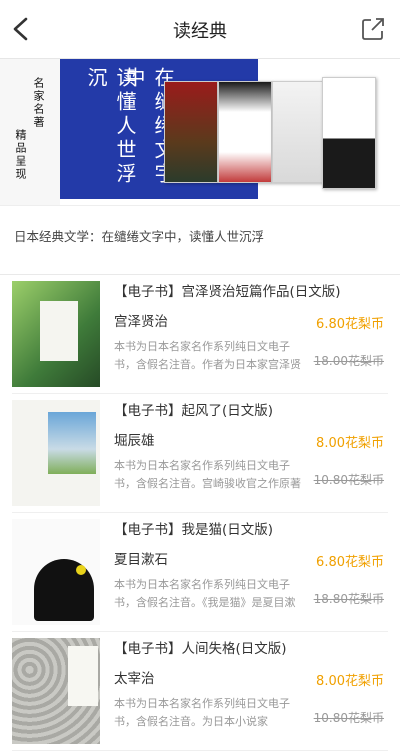 The width and height of the screenshot is (400, 751). I want to click on section-description: 日本经典文学：在缱绻文字中，读懂人世沉浮, so click(200, 240).